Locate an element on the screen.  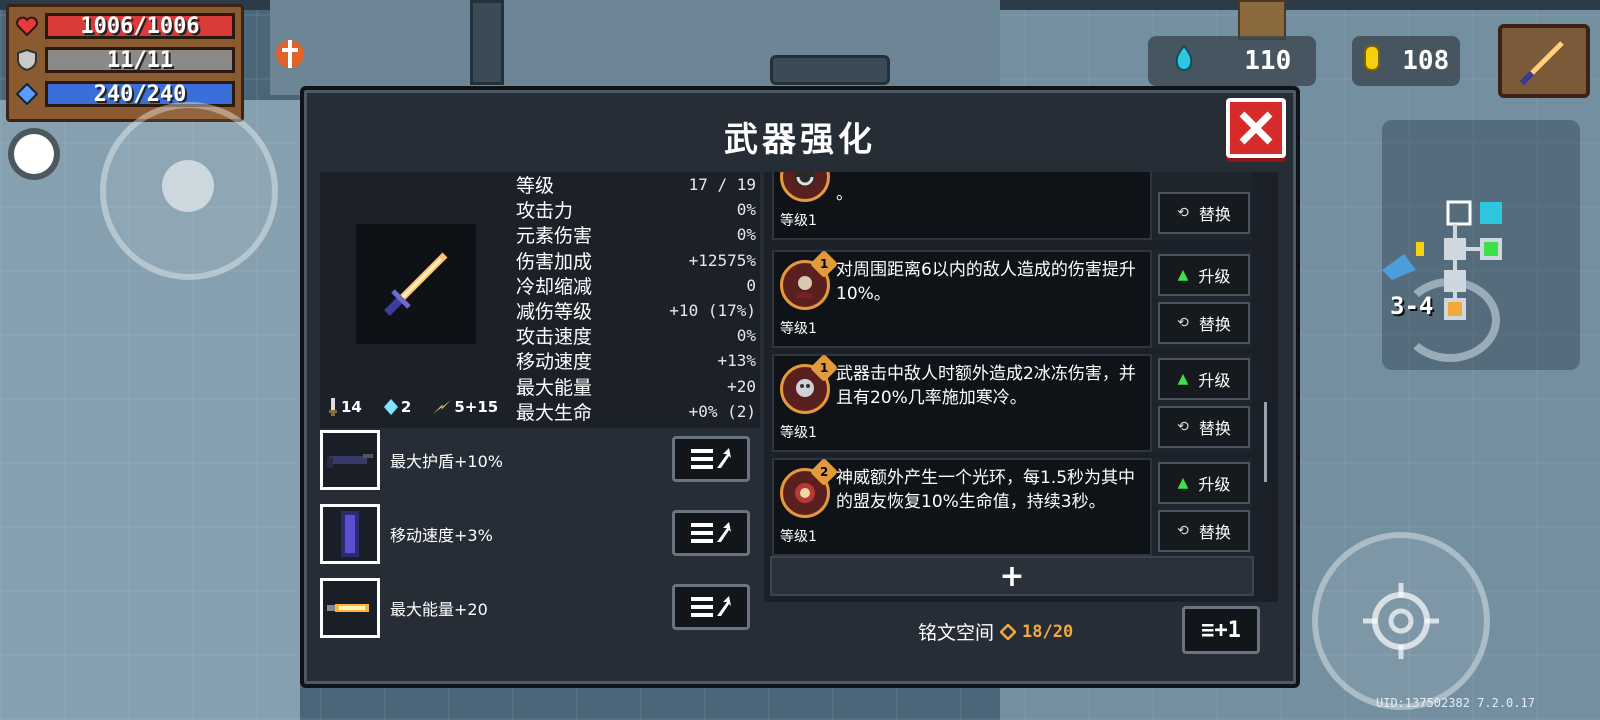
inscription-description: 对周围距离6以内的敌人造成的伤害提升10%。 is located at coordinates (986, 282).